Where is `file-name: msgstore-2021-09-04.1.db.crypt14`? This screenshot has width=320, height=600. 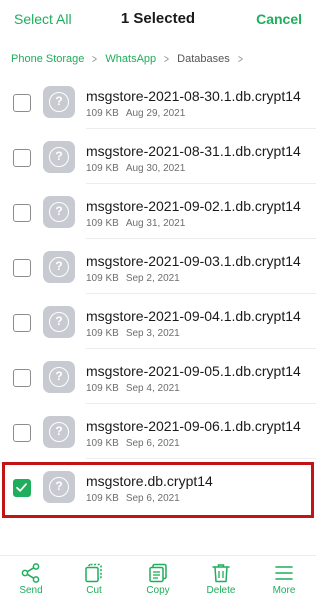
file-name: msgstore-2021-09-04.1.db.crypt14 is located at coordinates (193, 316).